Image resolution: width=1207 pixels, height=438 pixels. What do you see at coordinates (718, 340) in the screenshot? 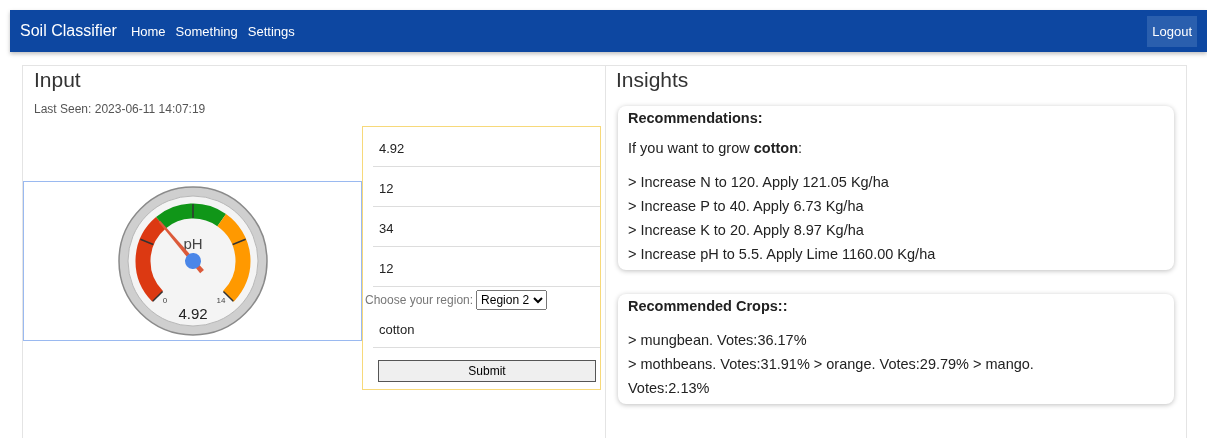
I see `card-line-text: > mungbean. Votes:36.17%` at bounding box center [718, 340].